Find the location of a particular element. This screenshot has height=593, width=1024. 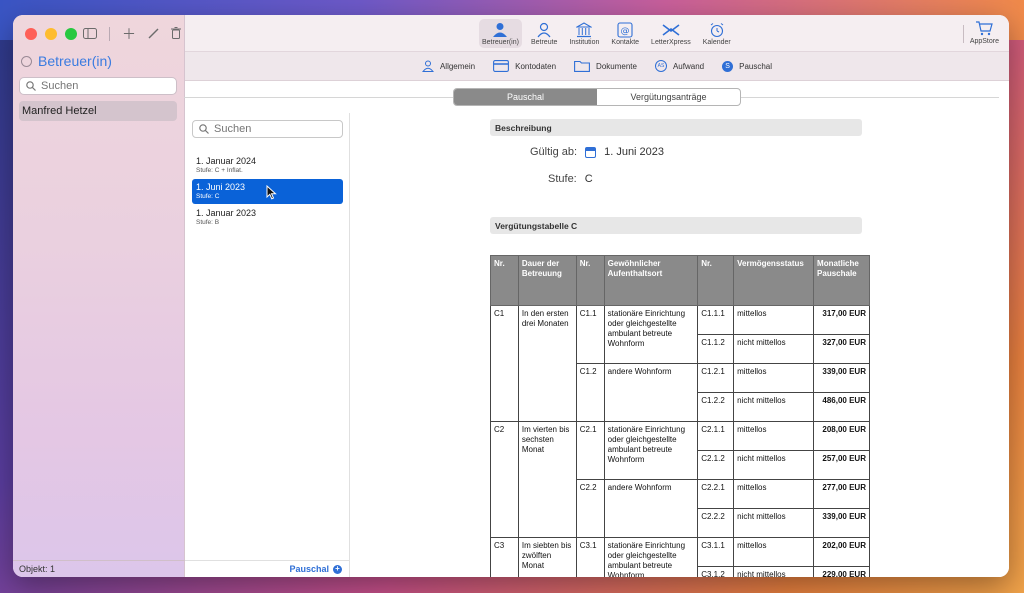

row-nr-cell: C1.1.2 is located at coordinates (716, 349).